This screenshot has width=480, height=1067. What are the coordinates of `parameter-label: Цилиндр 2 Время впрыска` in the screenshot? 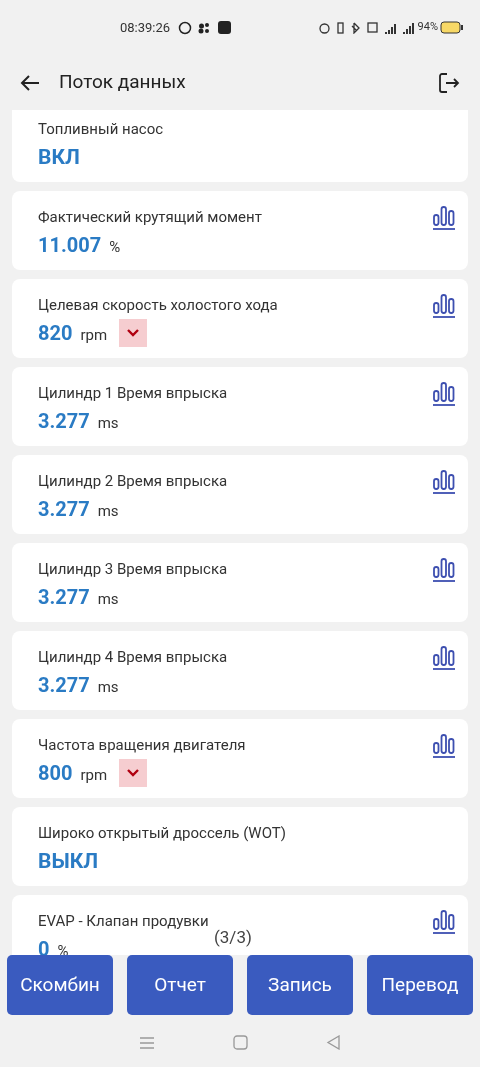 It's located at (133, 481).